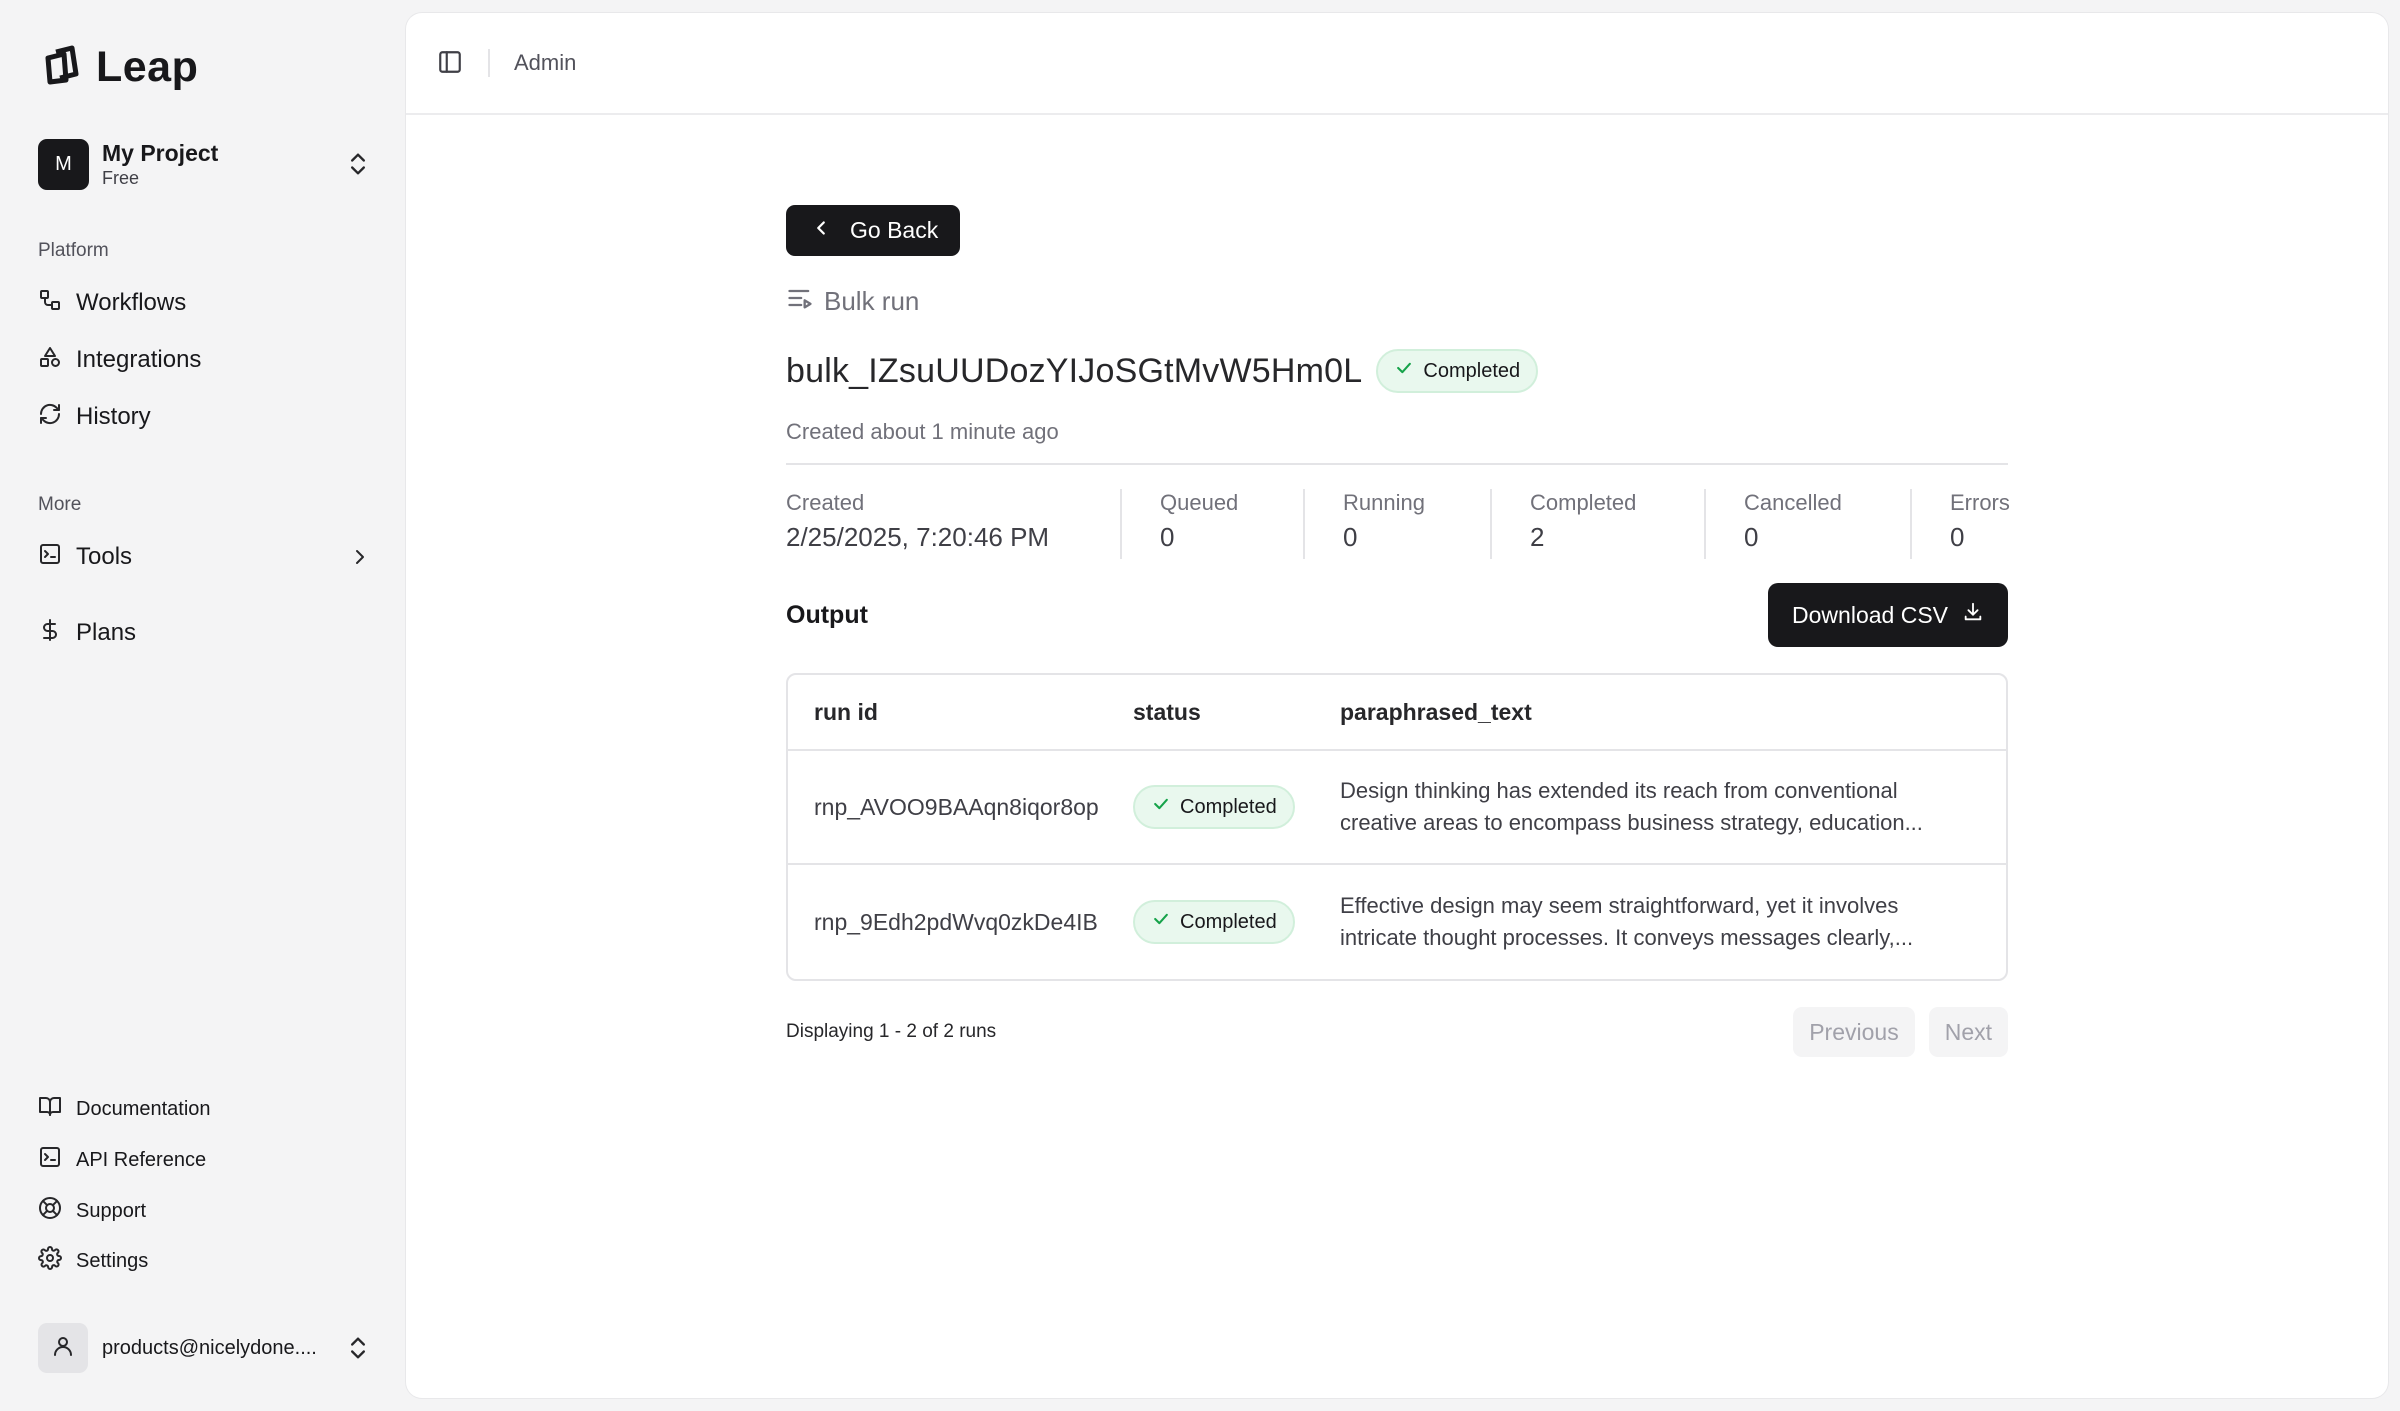 The height and width of the screenshot is (1411, 2400). I want to click on output-header: Output Download CSV, so click(1397, 615).